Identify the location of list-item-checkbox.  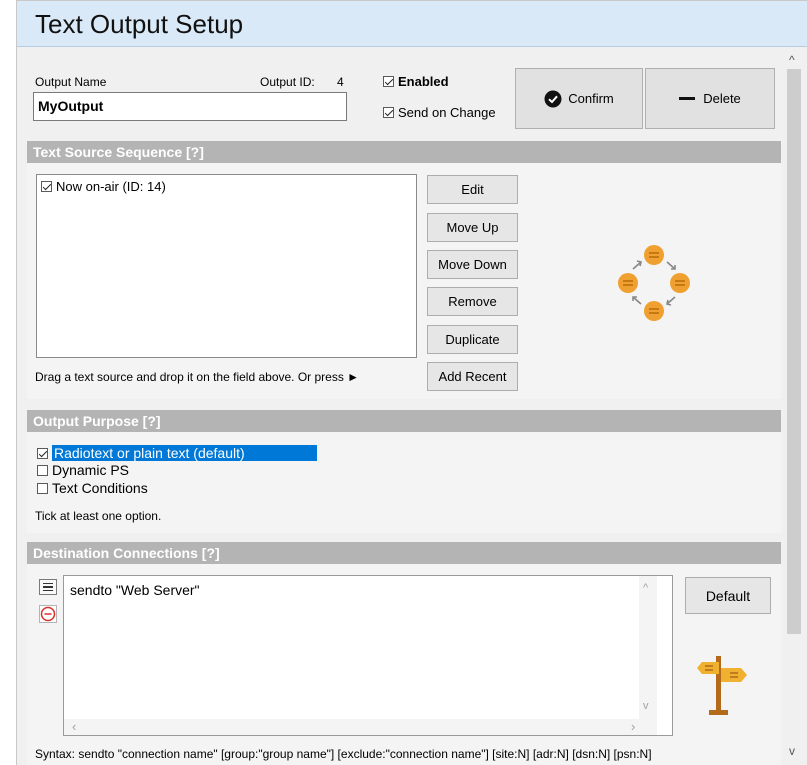
(46, 186).